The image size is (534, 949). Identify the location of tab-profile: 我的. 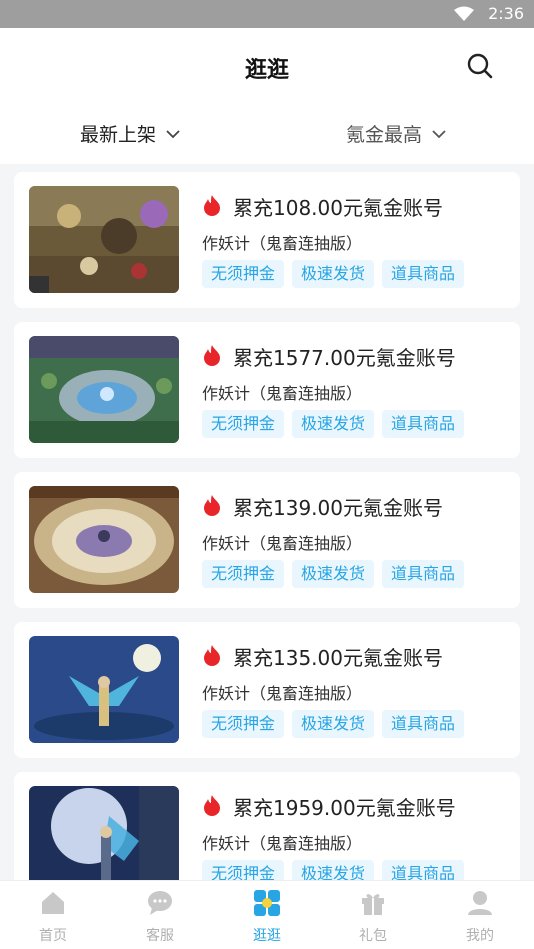
(480, 915).